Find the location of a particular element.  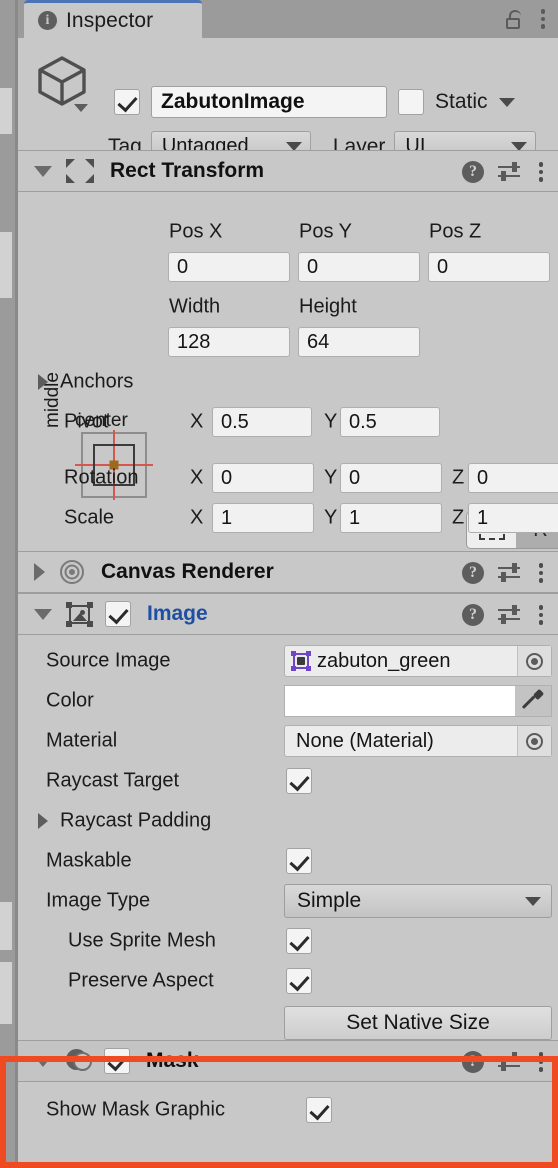

set-native-size-row: Set Native Size is located at coordinates (288, 1023).